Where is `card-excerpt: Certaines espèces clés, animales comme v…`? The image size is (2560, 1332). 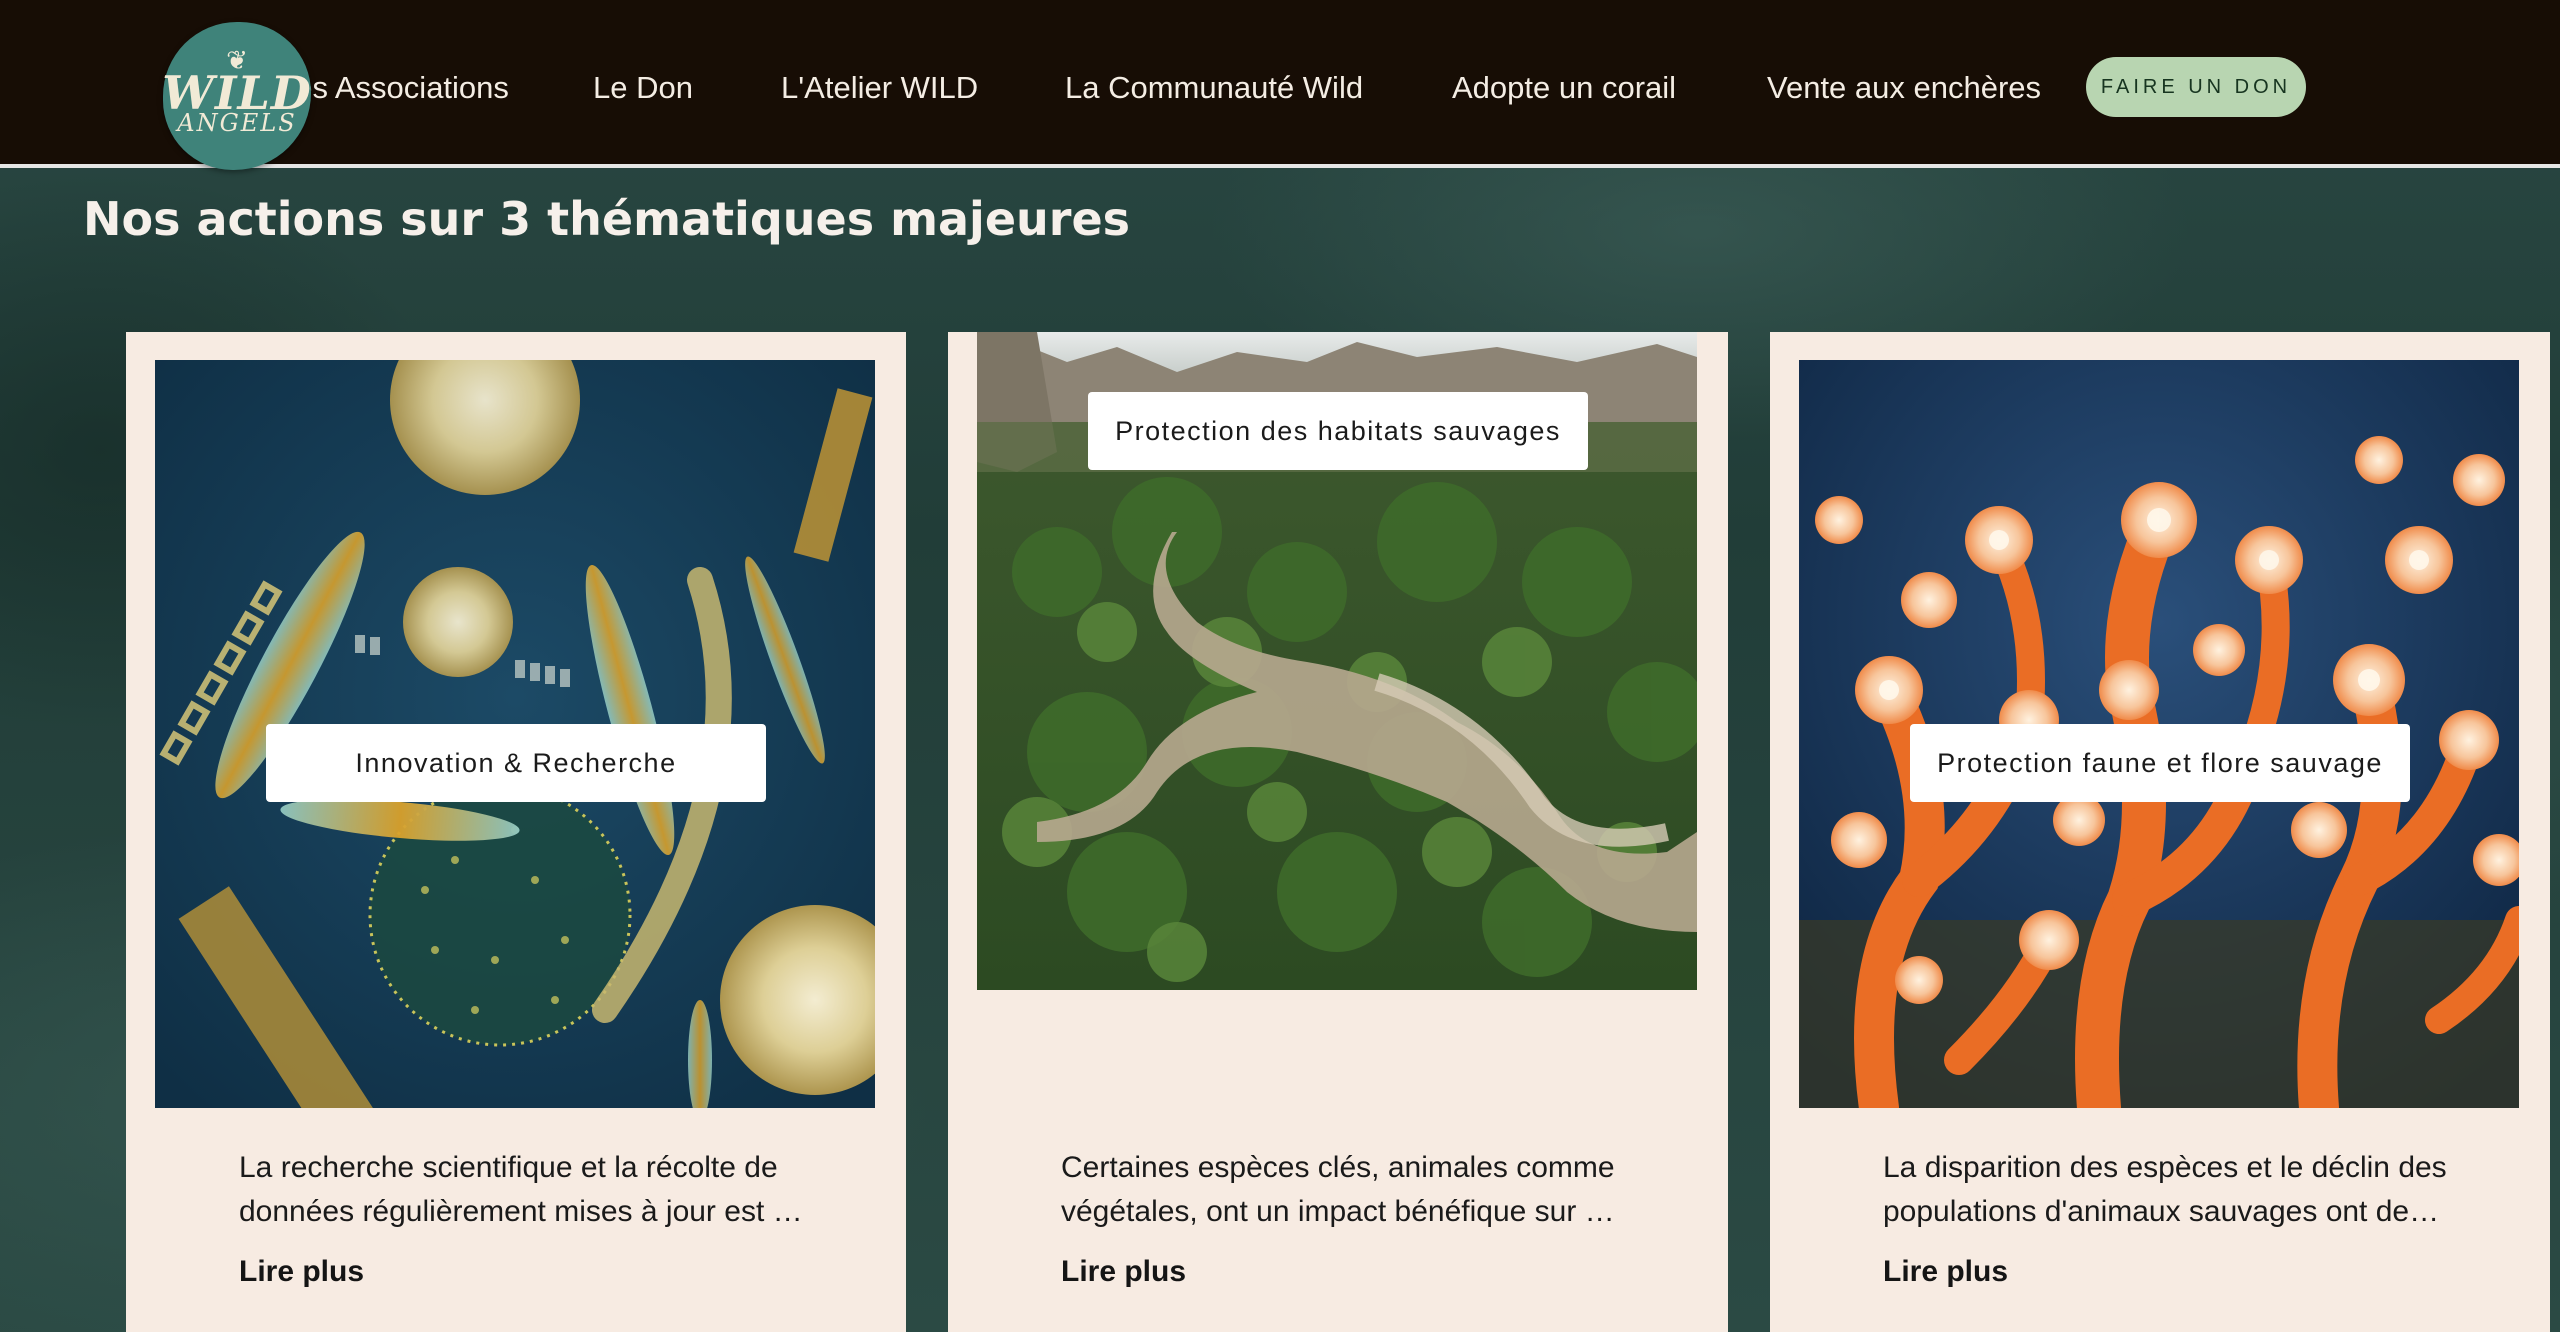
card-excerpt: Certaines espèces clés, animales comme v… is located at coordinates (1338, 1189).